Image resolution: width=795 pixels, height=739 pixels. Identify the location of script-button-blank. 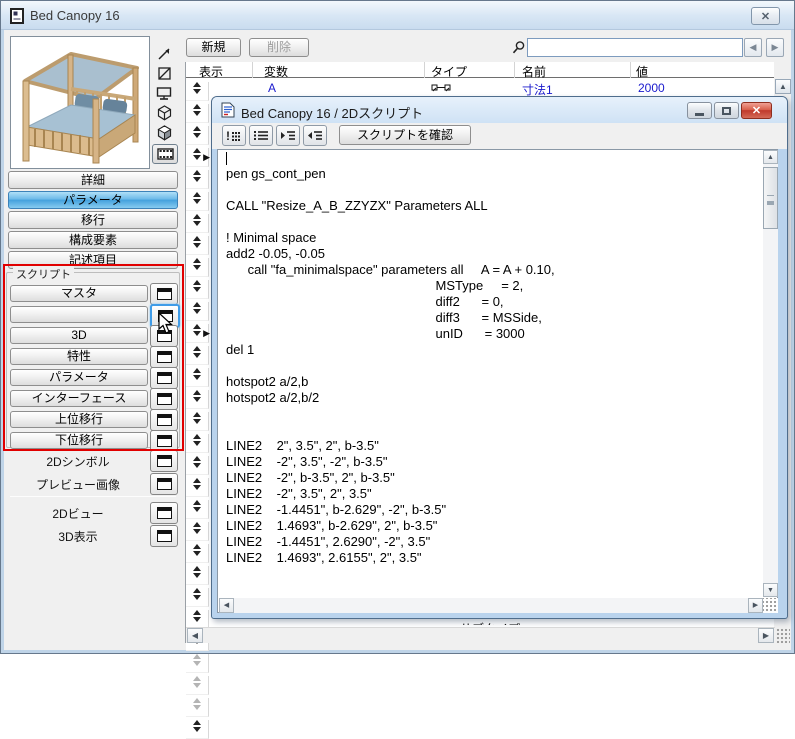
(79, 314).